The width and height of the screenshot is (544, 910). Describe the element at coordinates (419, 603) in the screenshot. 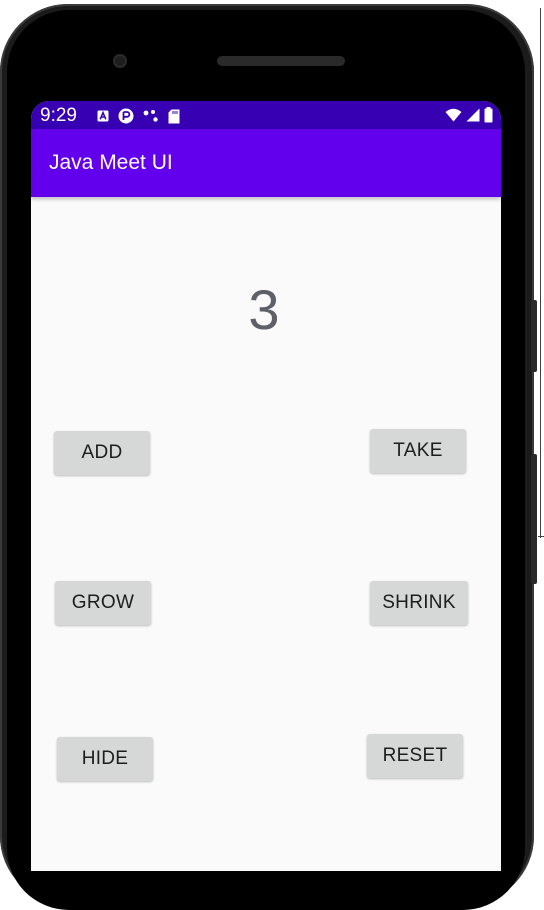

I see `shrink-button: SHRINK` at that location.